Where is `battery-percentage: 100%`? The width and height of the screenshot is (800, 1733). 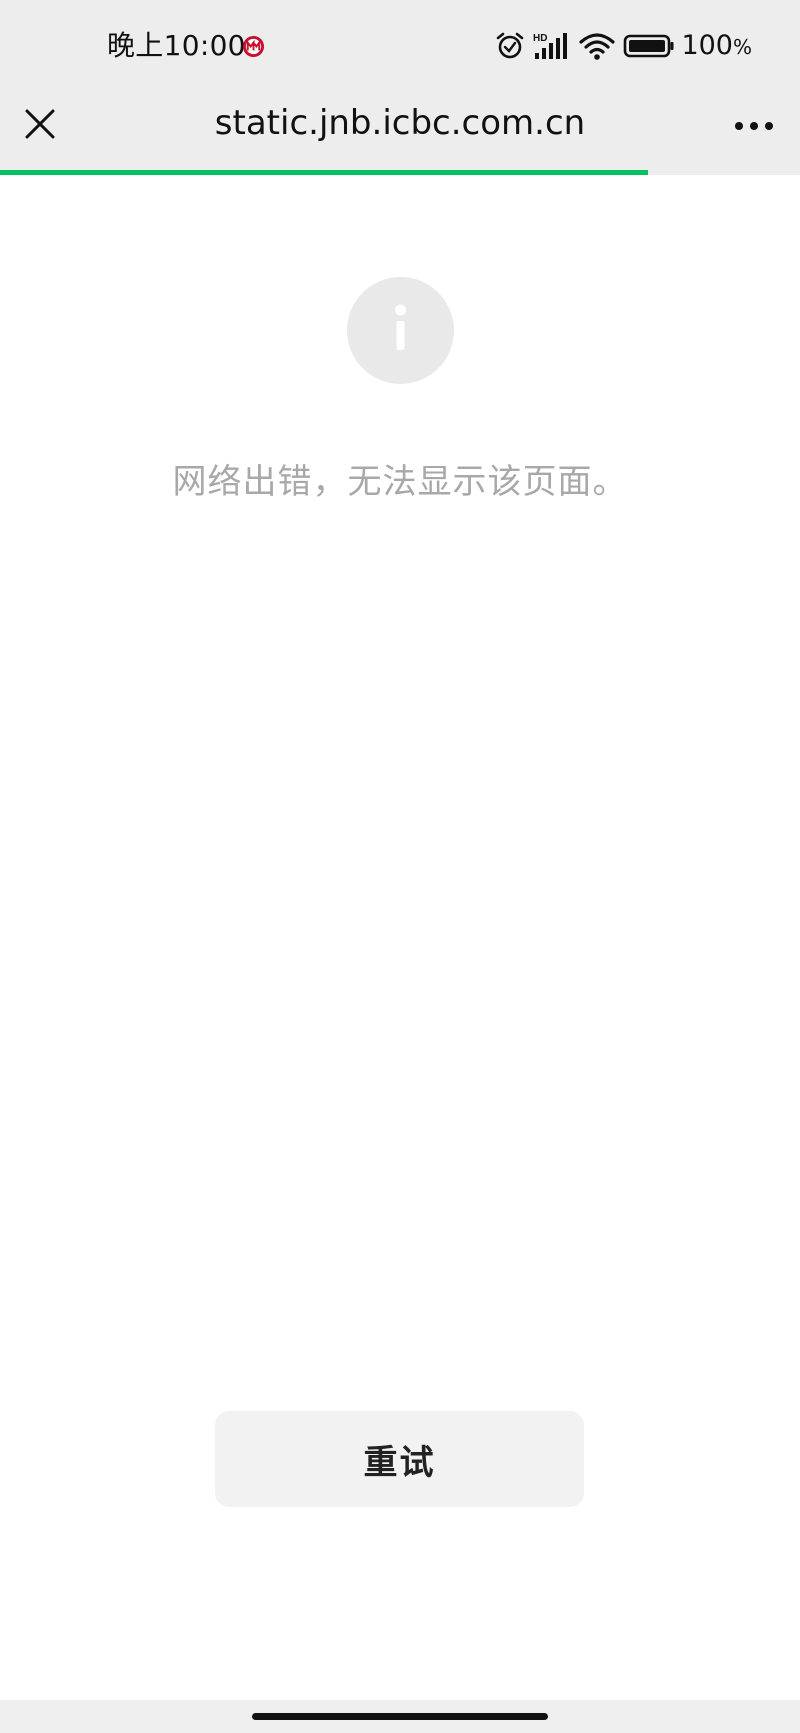 battery-percentage: 100% is located at coordinates (716, 46).